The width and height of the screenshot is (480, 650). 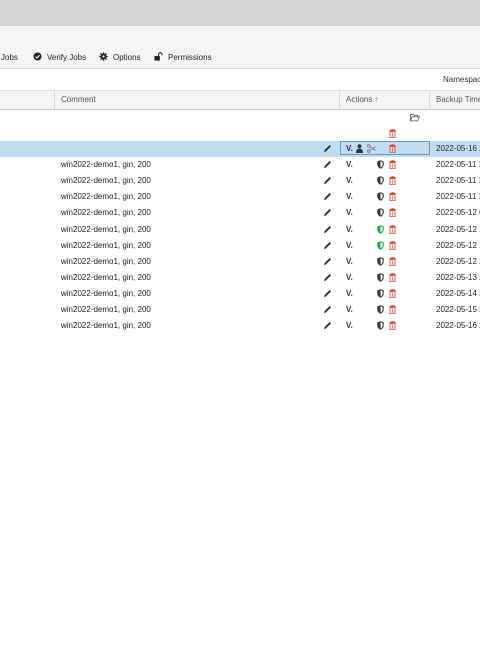 What do you see at coordinates (385, 148) in the screenshot?
I see `actions-cell-focus` at bounding box center [385, 148].